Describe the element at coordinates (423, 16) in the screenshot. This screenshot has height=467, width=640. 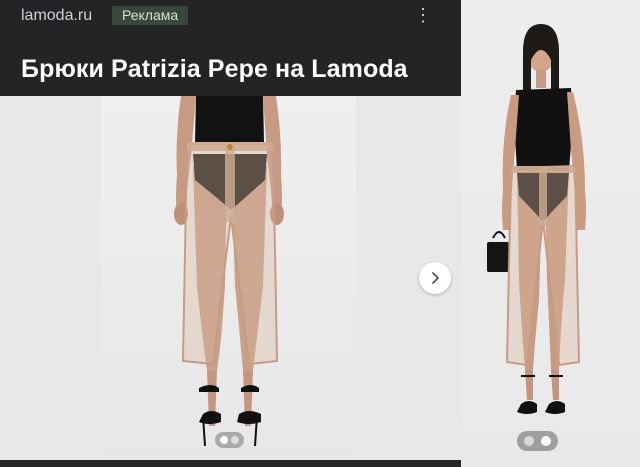
I see `more-options-icon: ⋮` at that location.